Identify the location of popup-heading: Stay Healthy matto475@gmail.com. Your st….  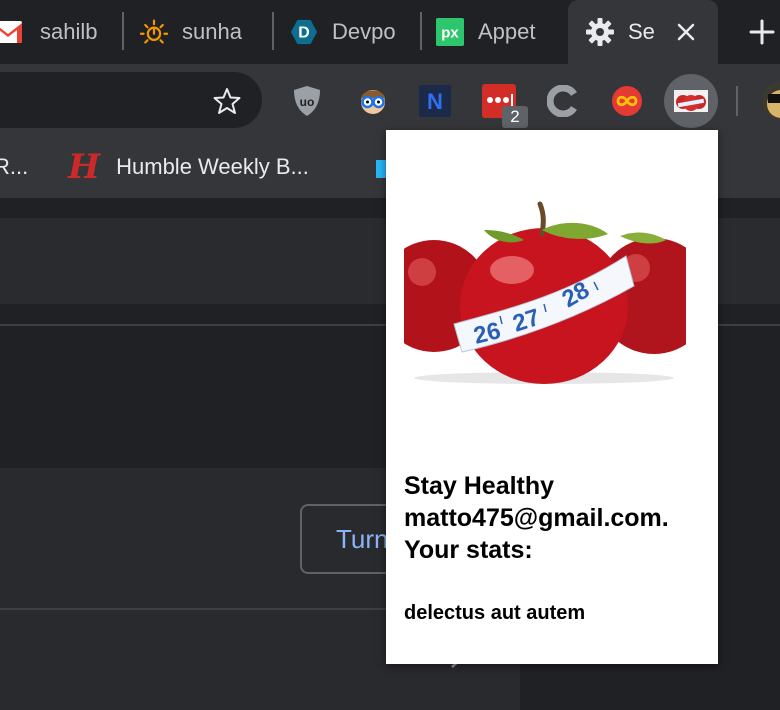
(536, 518).